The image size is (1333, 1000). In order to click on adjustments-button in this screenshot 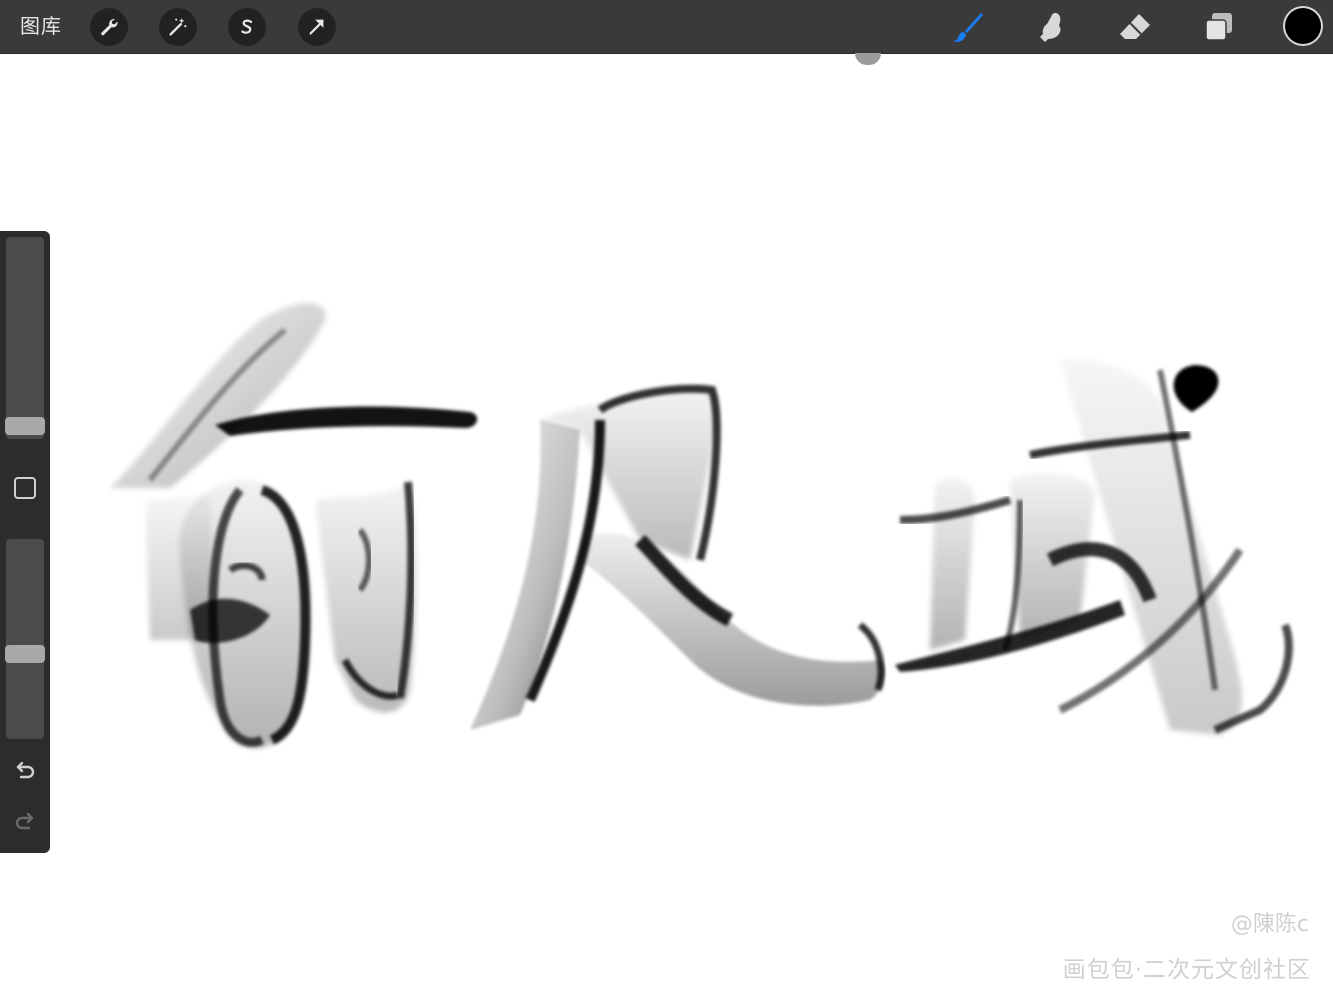, I will do `click(178, 27)`.